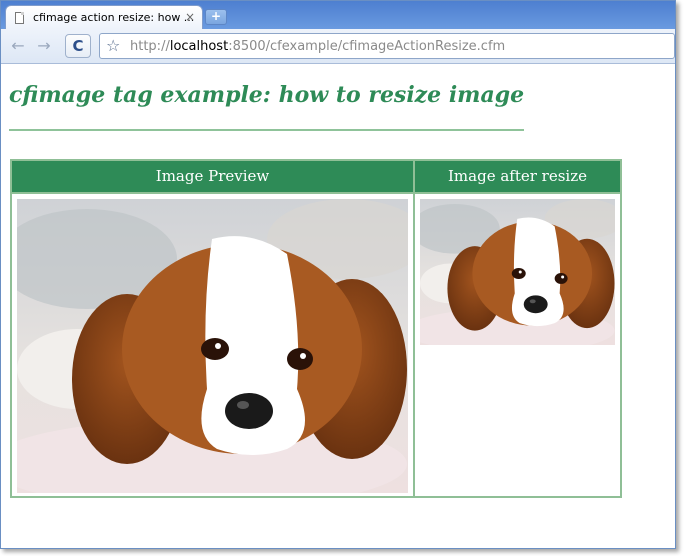  Describe the element at coordinates (113, 45) in the screenshot. I see `star-icon: ☆` at that location.